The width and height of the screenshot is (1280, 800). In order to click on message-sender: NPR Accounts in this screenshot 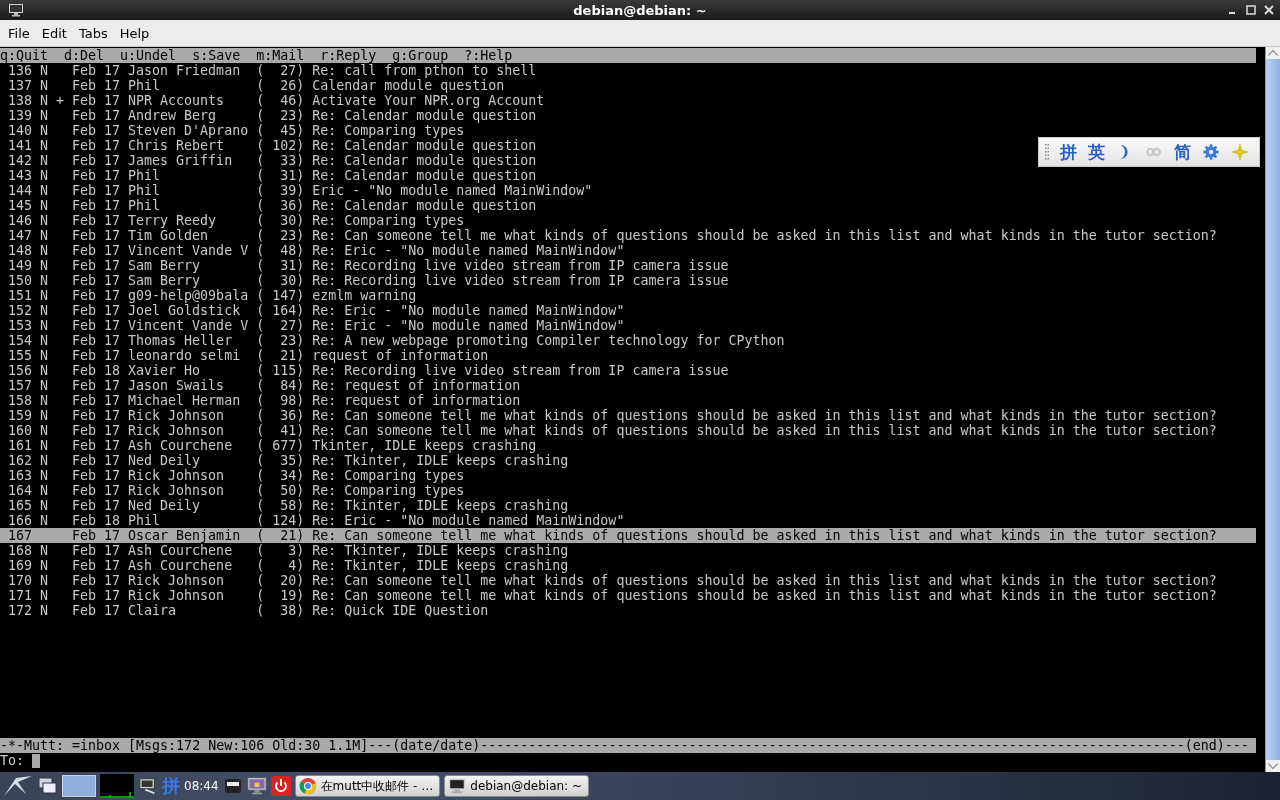, I will do `click(177, 100)`.